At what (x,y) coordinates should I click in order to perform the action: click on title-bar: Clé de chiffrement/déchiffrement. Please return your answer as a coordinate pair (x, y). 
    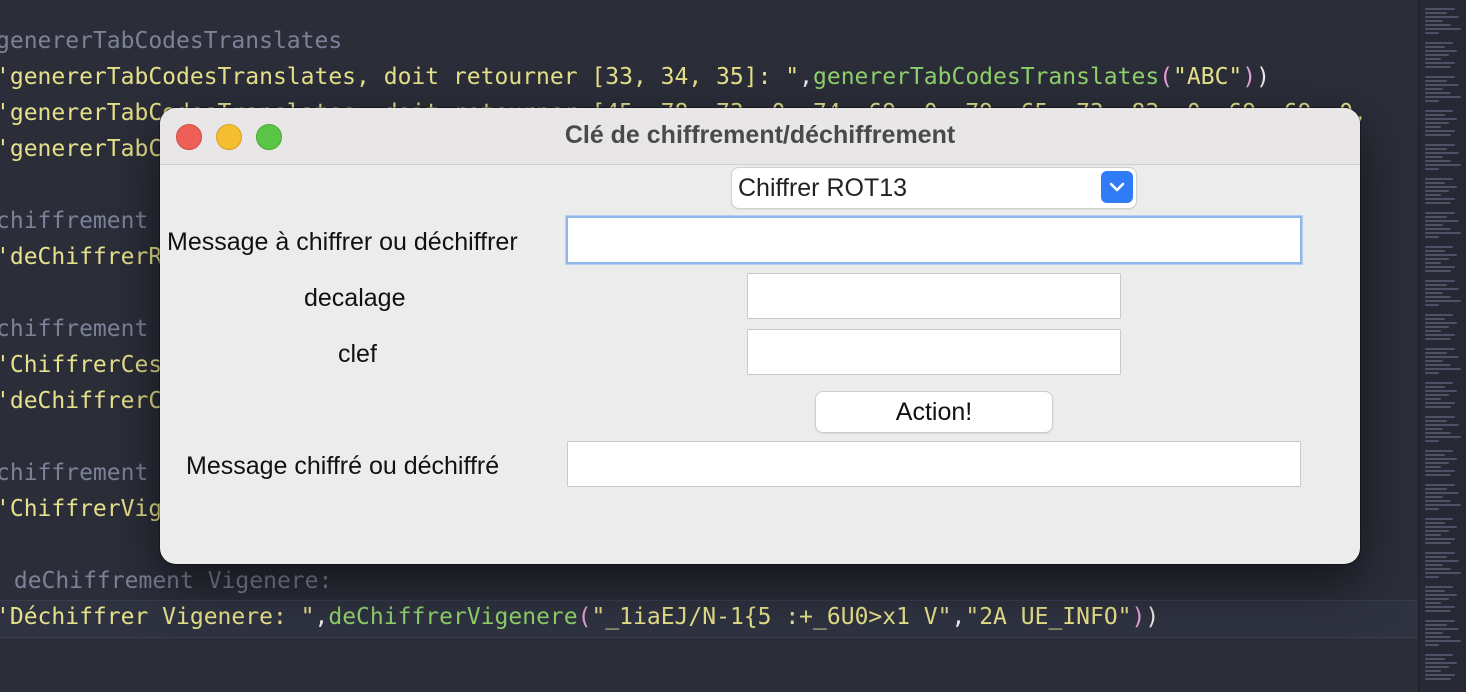
    Looking at the image, I should click on (760, 136).